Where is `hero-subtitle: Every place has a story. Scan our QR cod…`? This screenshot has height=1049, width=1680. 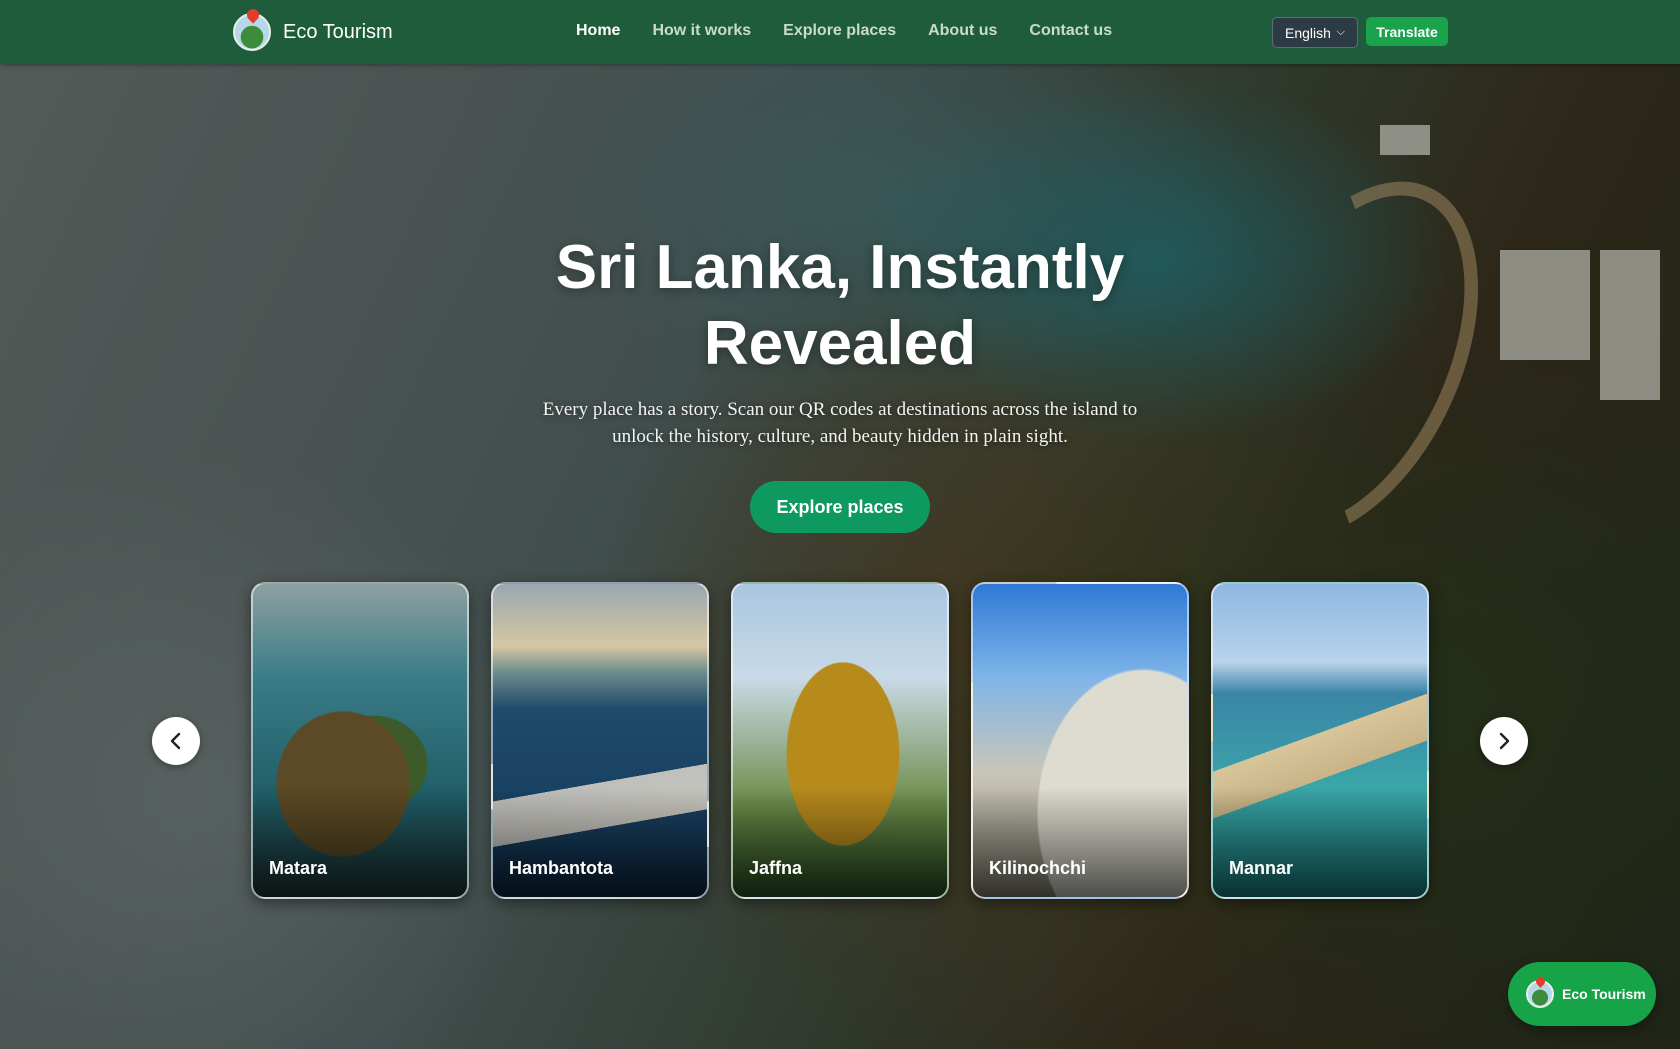 hero-subtitle: Every place has a story. Scan our QR cod… is located at coordinates (840, 423).